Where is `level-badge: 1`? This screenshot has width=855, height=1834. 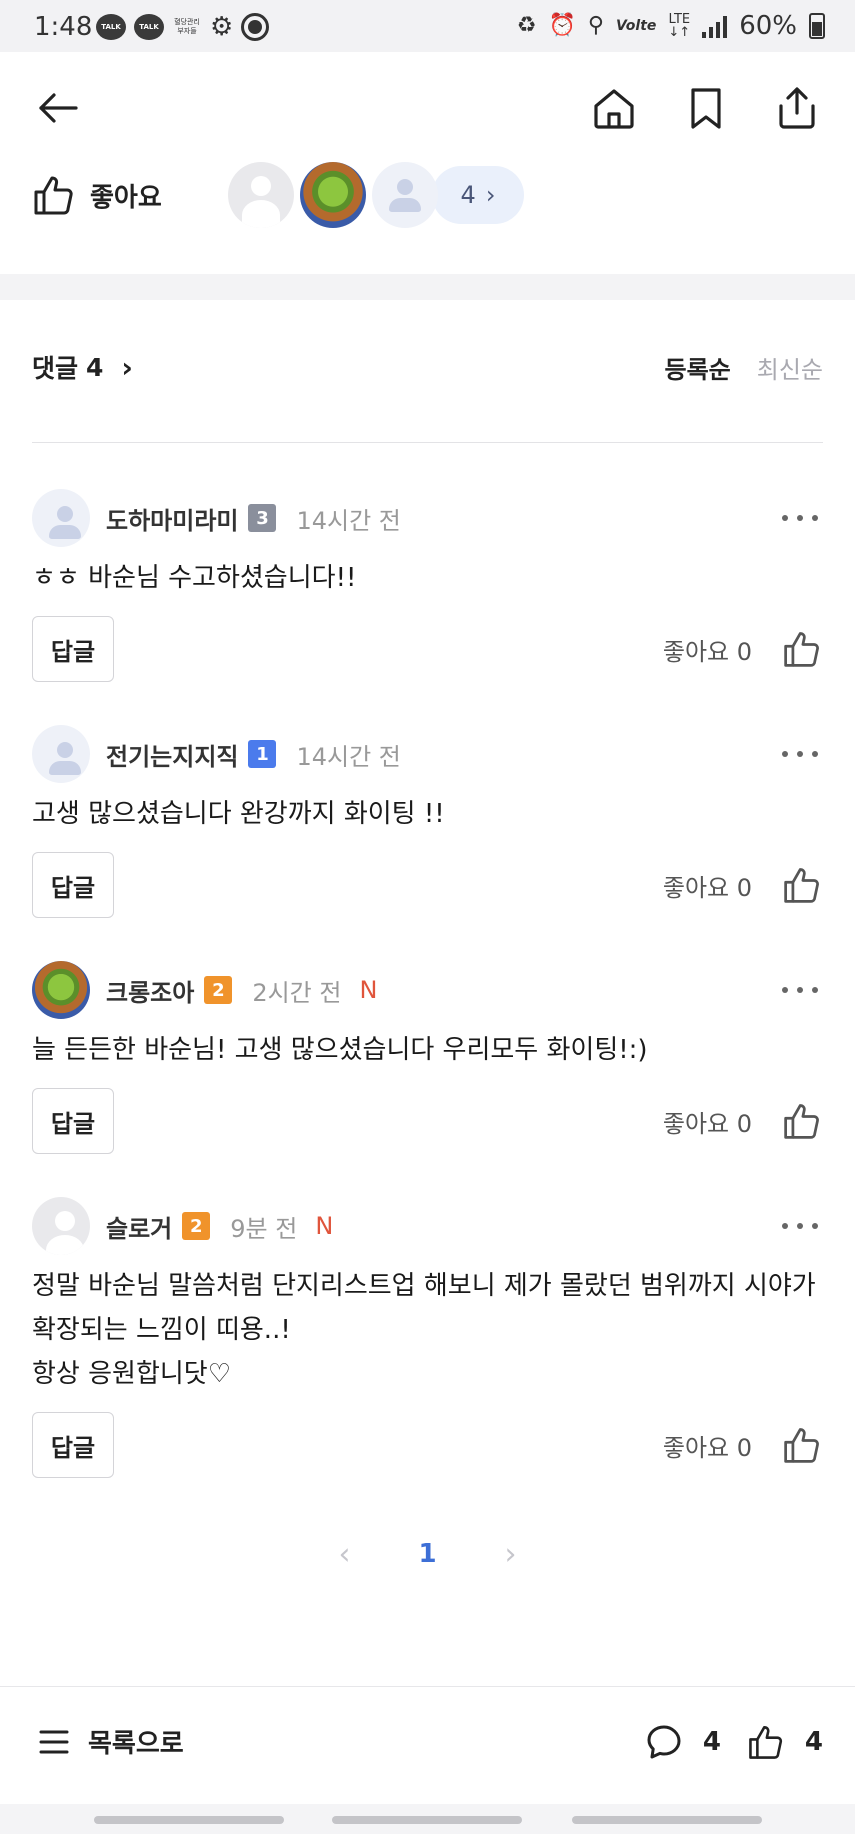
level-badge: 1 is located at coordinates (262, 754).